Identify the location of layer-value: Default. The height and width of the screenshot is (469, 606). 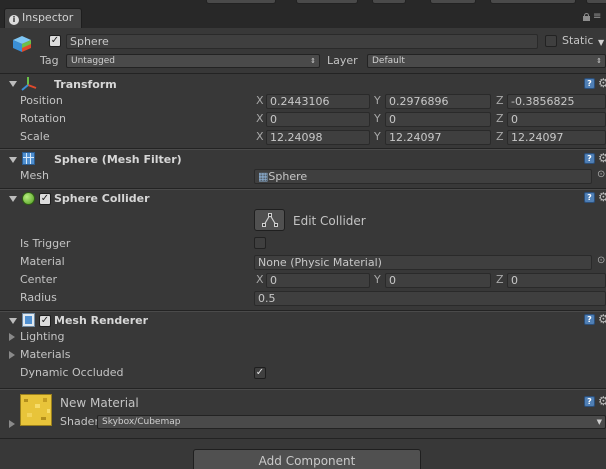
(388, 61).